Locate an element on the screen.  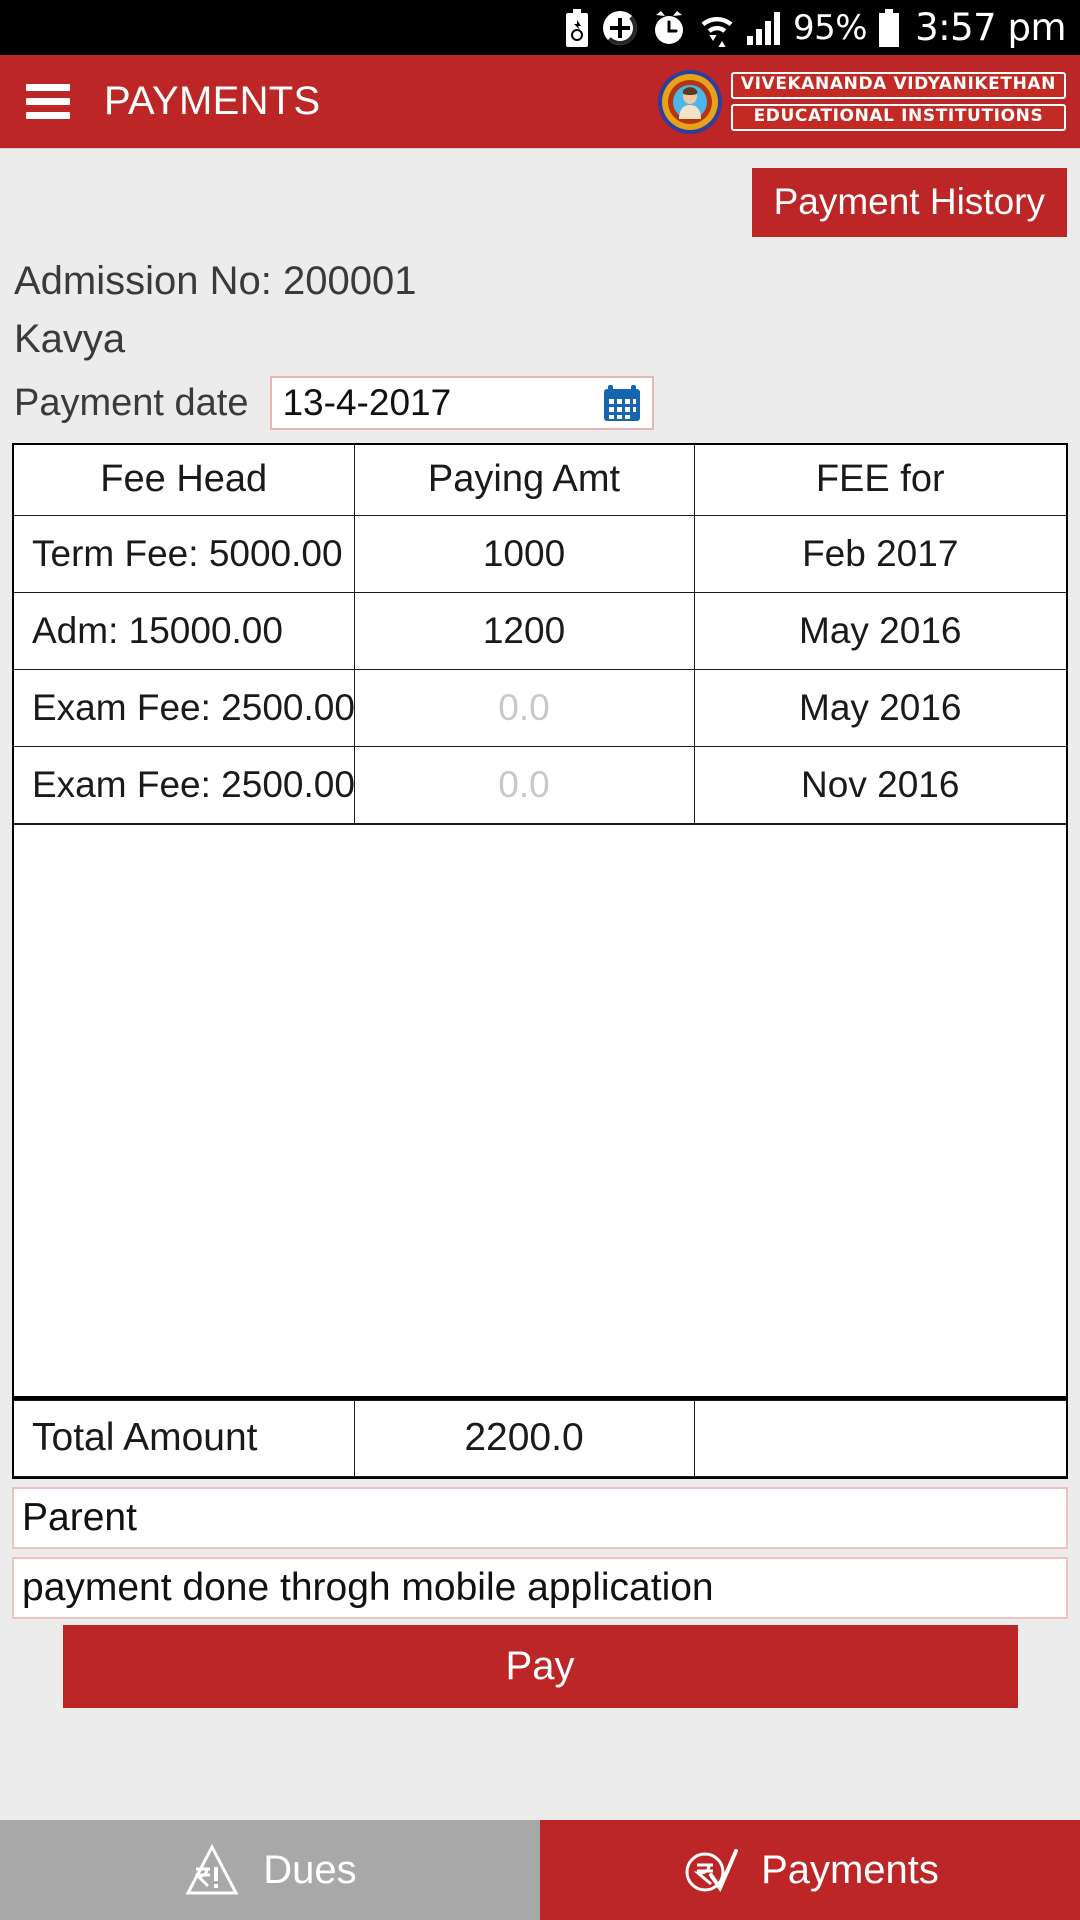
table-row: Exam Fee: 2500.00 0.0 Nov 2016 is located at coordinates (540, 784).